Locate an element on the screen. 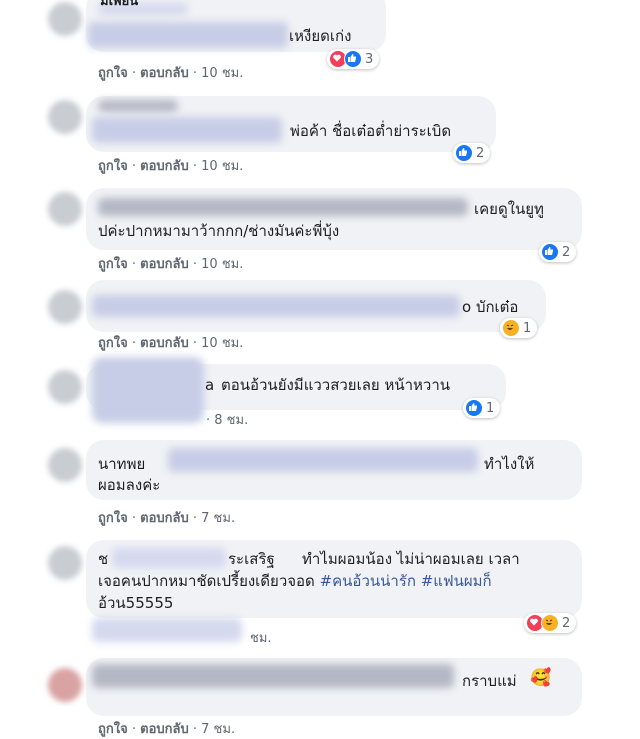 This screenshot has height=739, width=640. comment-text-line1: ทำไงให้ is located at coordinates (509, 464).